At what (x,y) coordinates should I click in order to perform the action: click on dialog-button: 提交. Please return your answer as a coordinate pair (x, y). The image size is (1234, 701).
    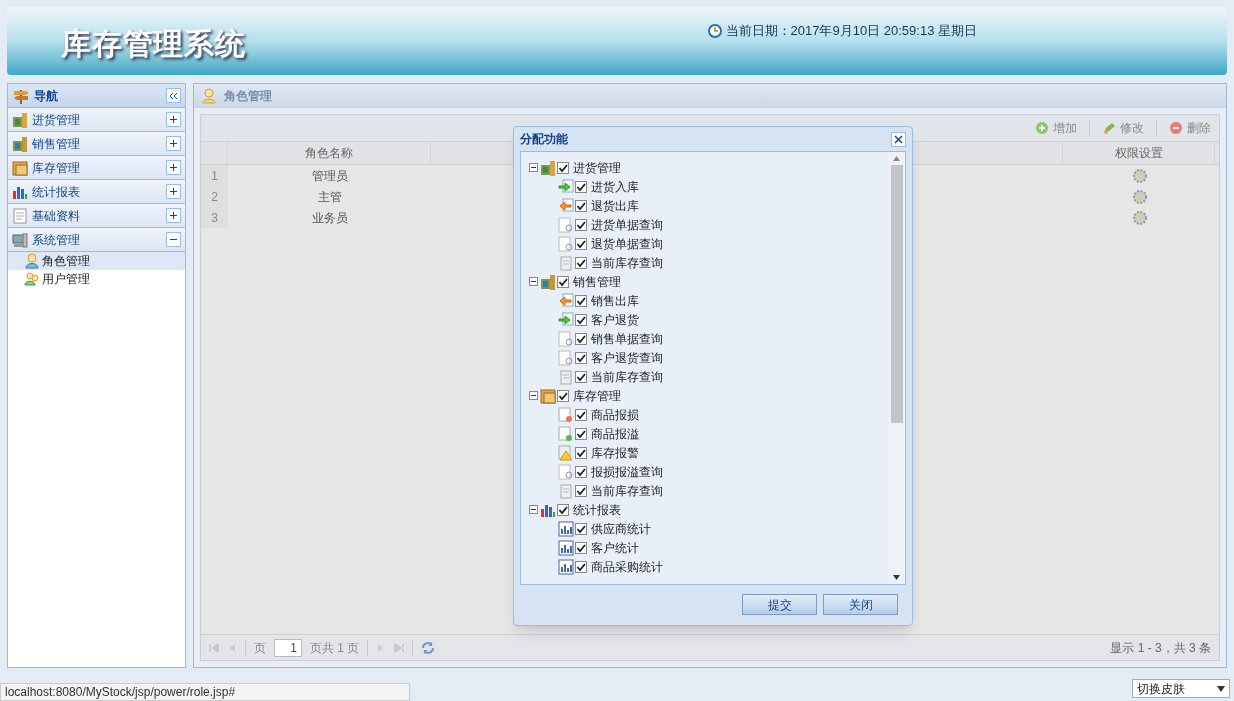
    Looking at the image, I should click on (779, 604).